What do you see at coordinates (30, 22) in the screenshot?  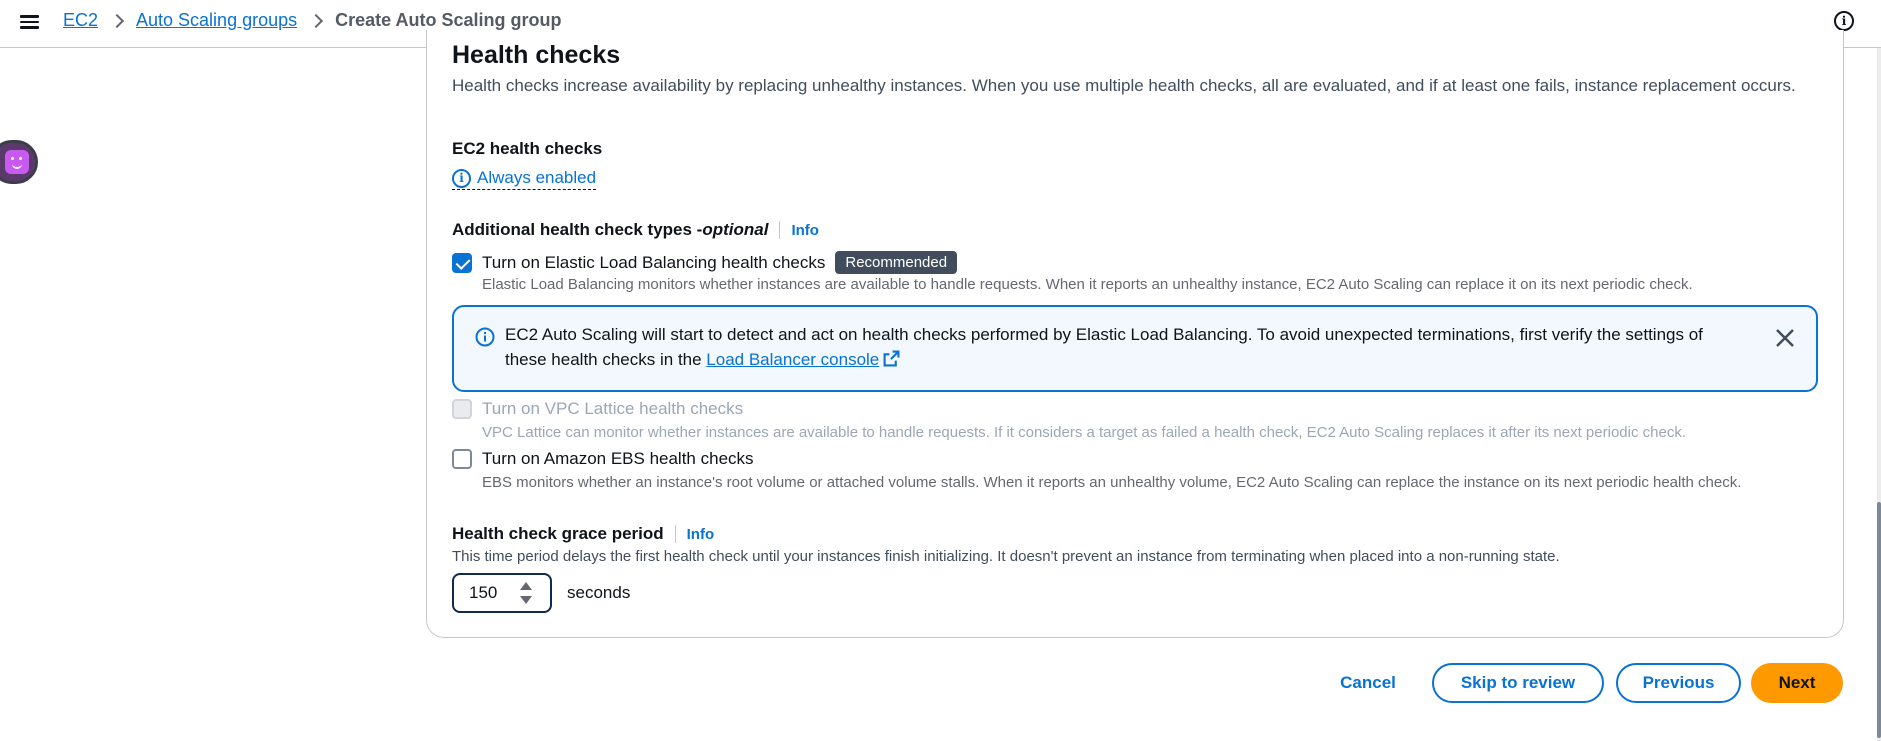 I see `menu-icon` at bounding box center [30, 22].